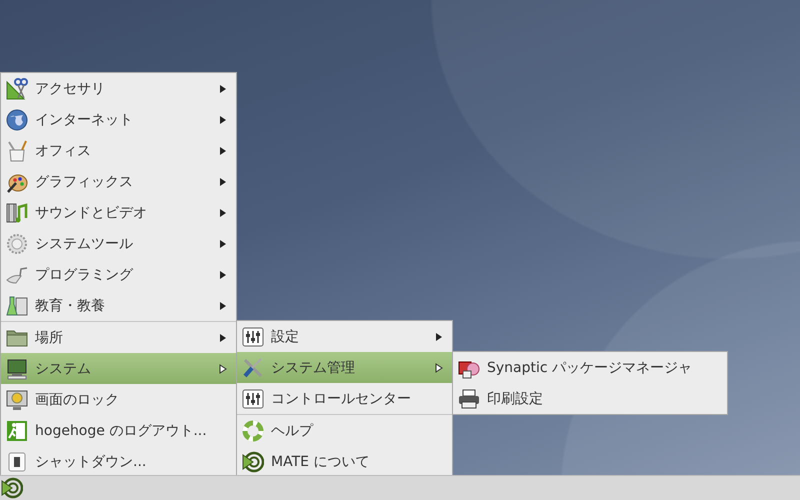 The width and height of the screenshot is (800, 500). I want to click on menu-item: Synaptic パッケージマネージャ, so click(590, 367).